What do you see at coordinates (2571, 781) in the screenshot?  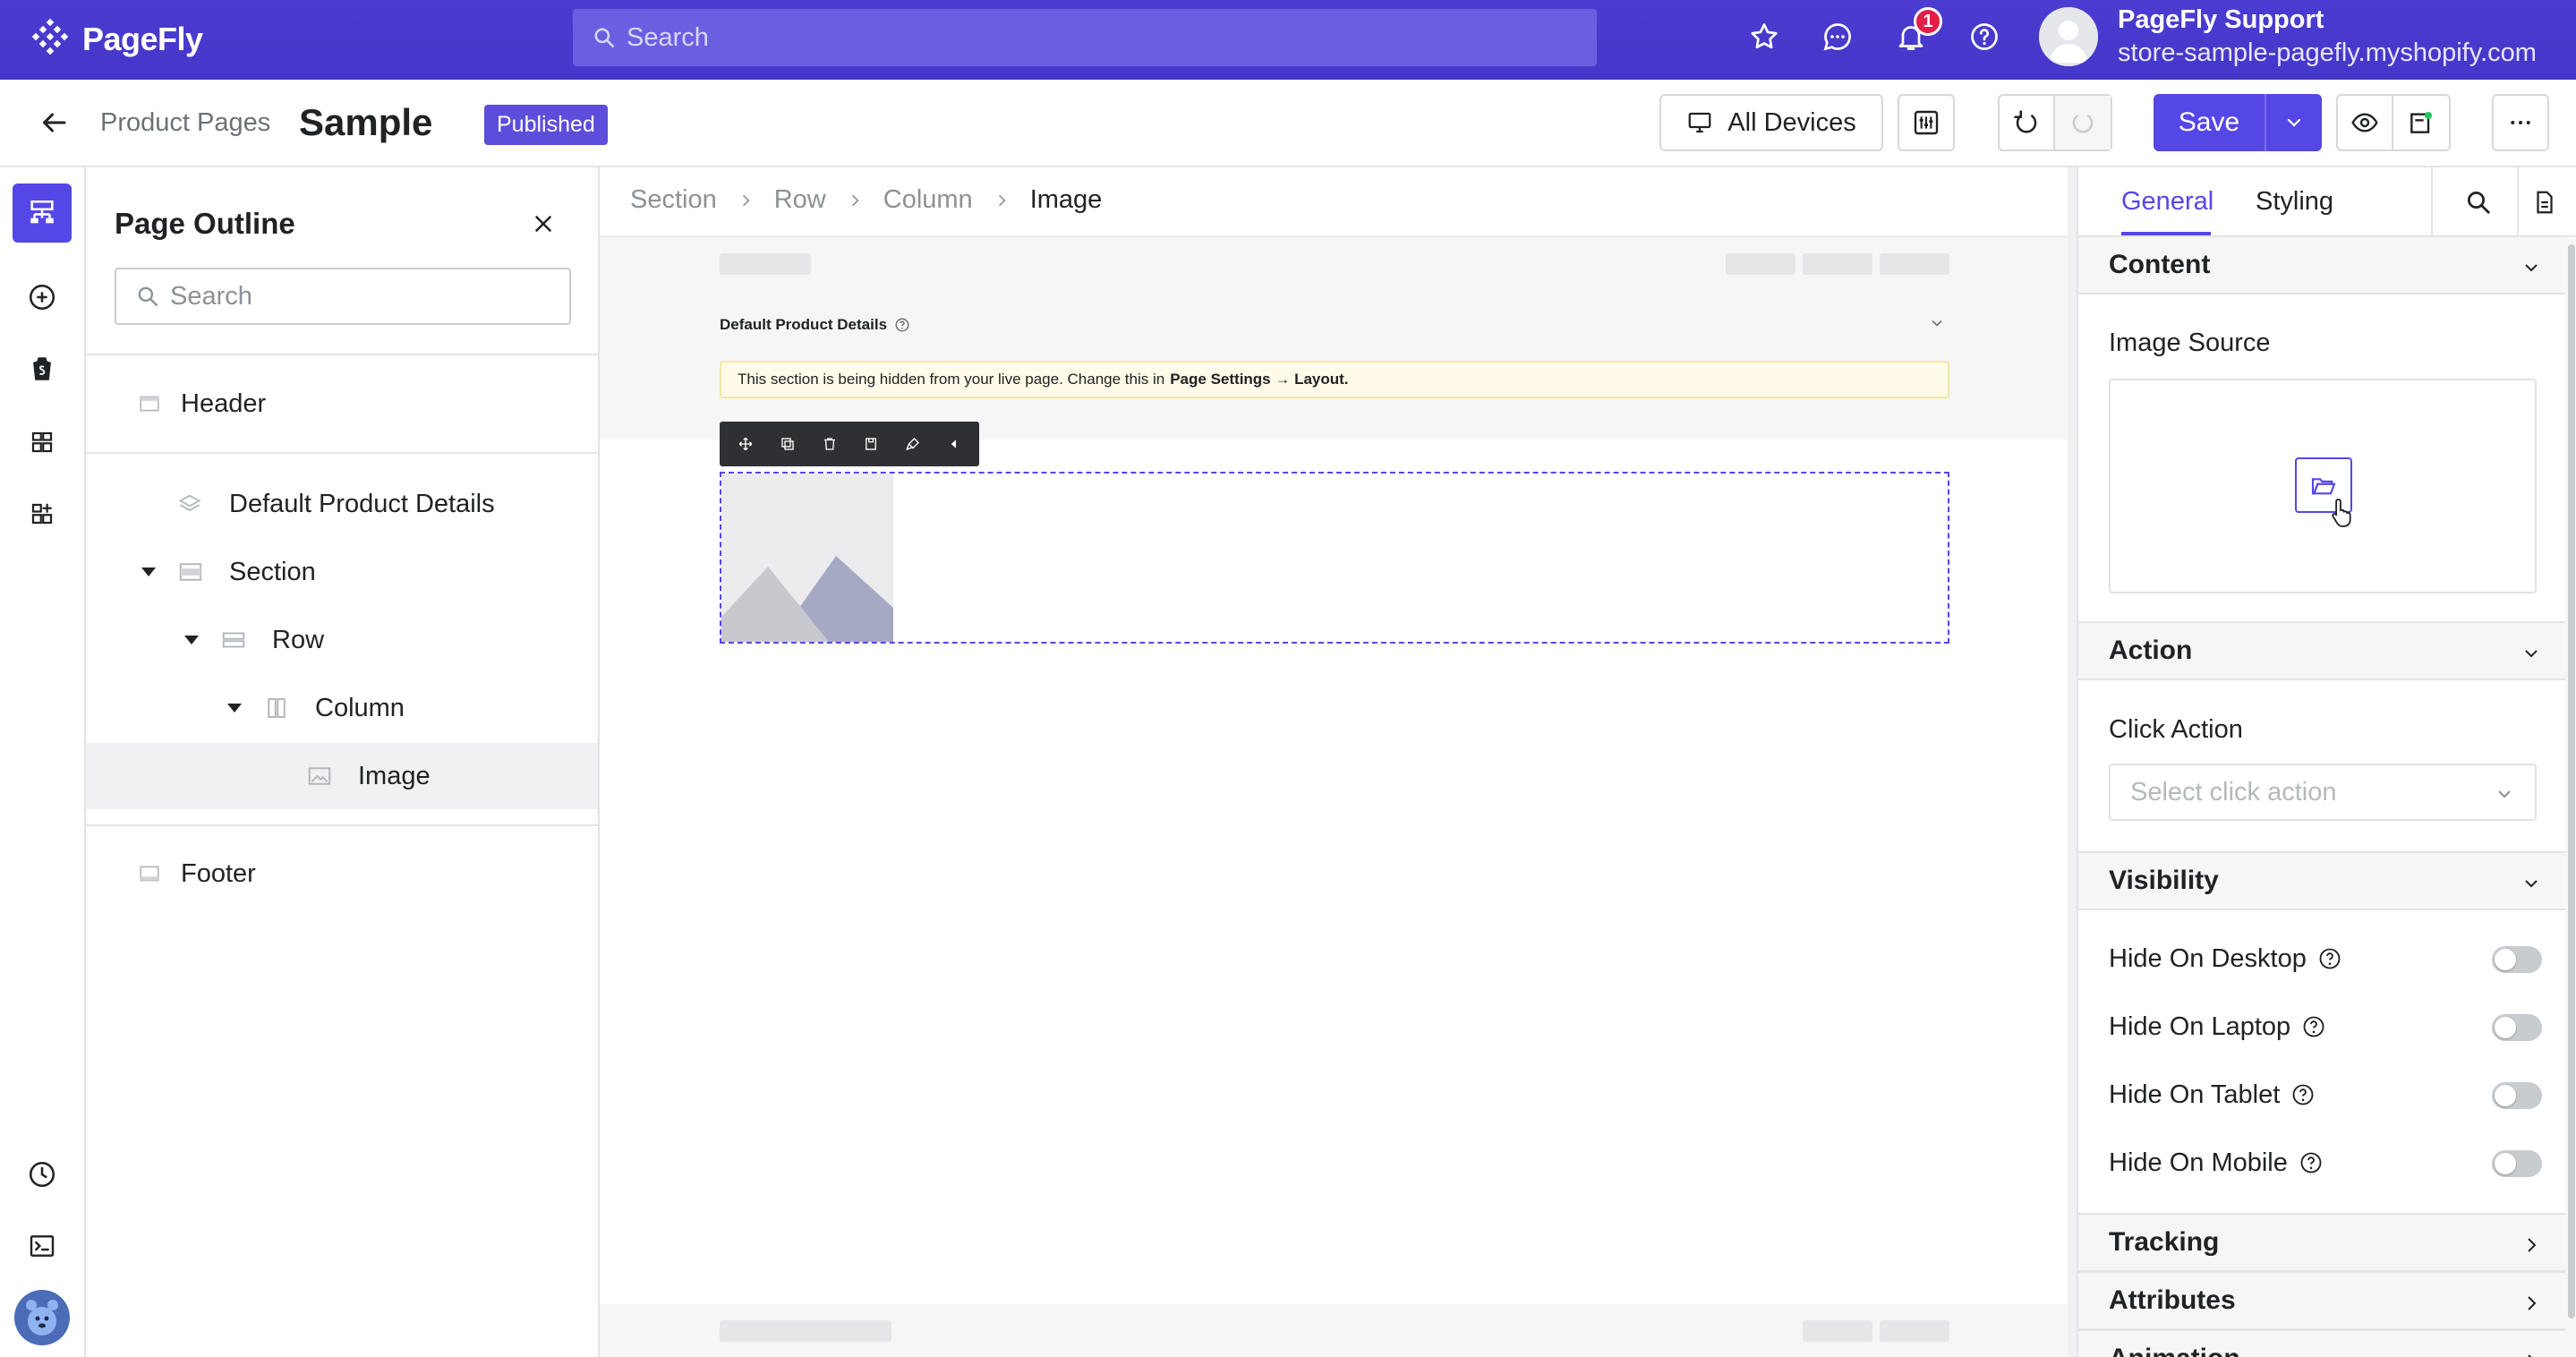 I see `scrollbar-thumb` at bounding box center [2571, 781].